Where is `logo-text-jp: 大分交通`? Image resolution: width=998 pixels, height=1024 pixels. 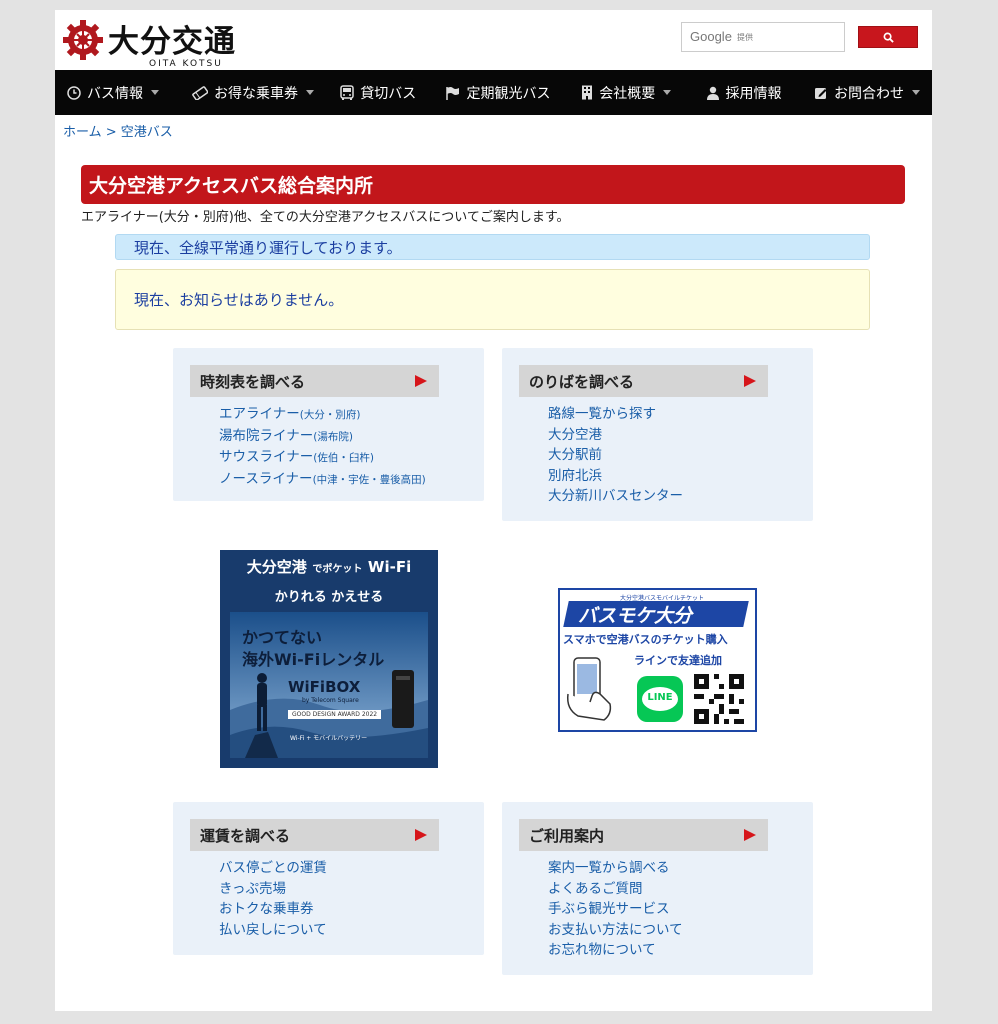
logo-text-jp: 大分交通 is located at coordinates (172, 42).